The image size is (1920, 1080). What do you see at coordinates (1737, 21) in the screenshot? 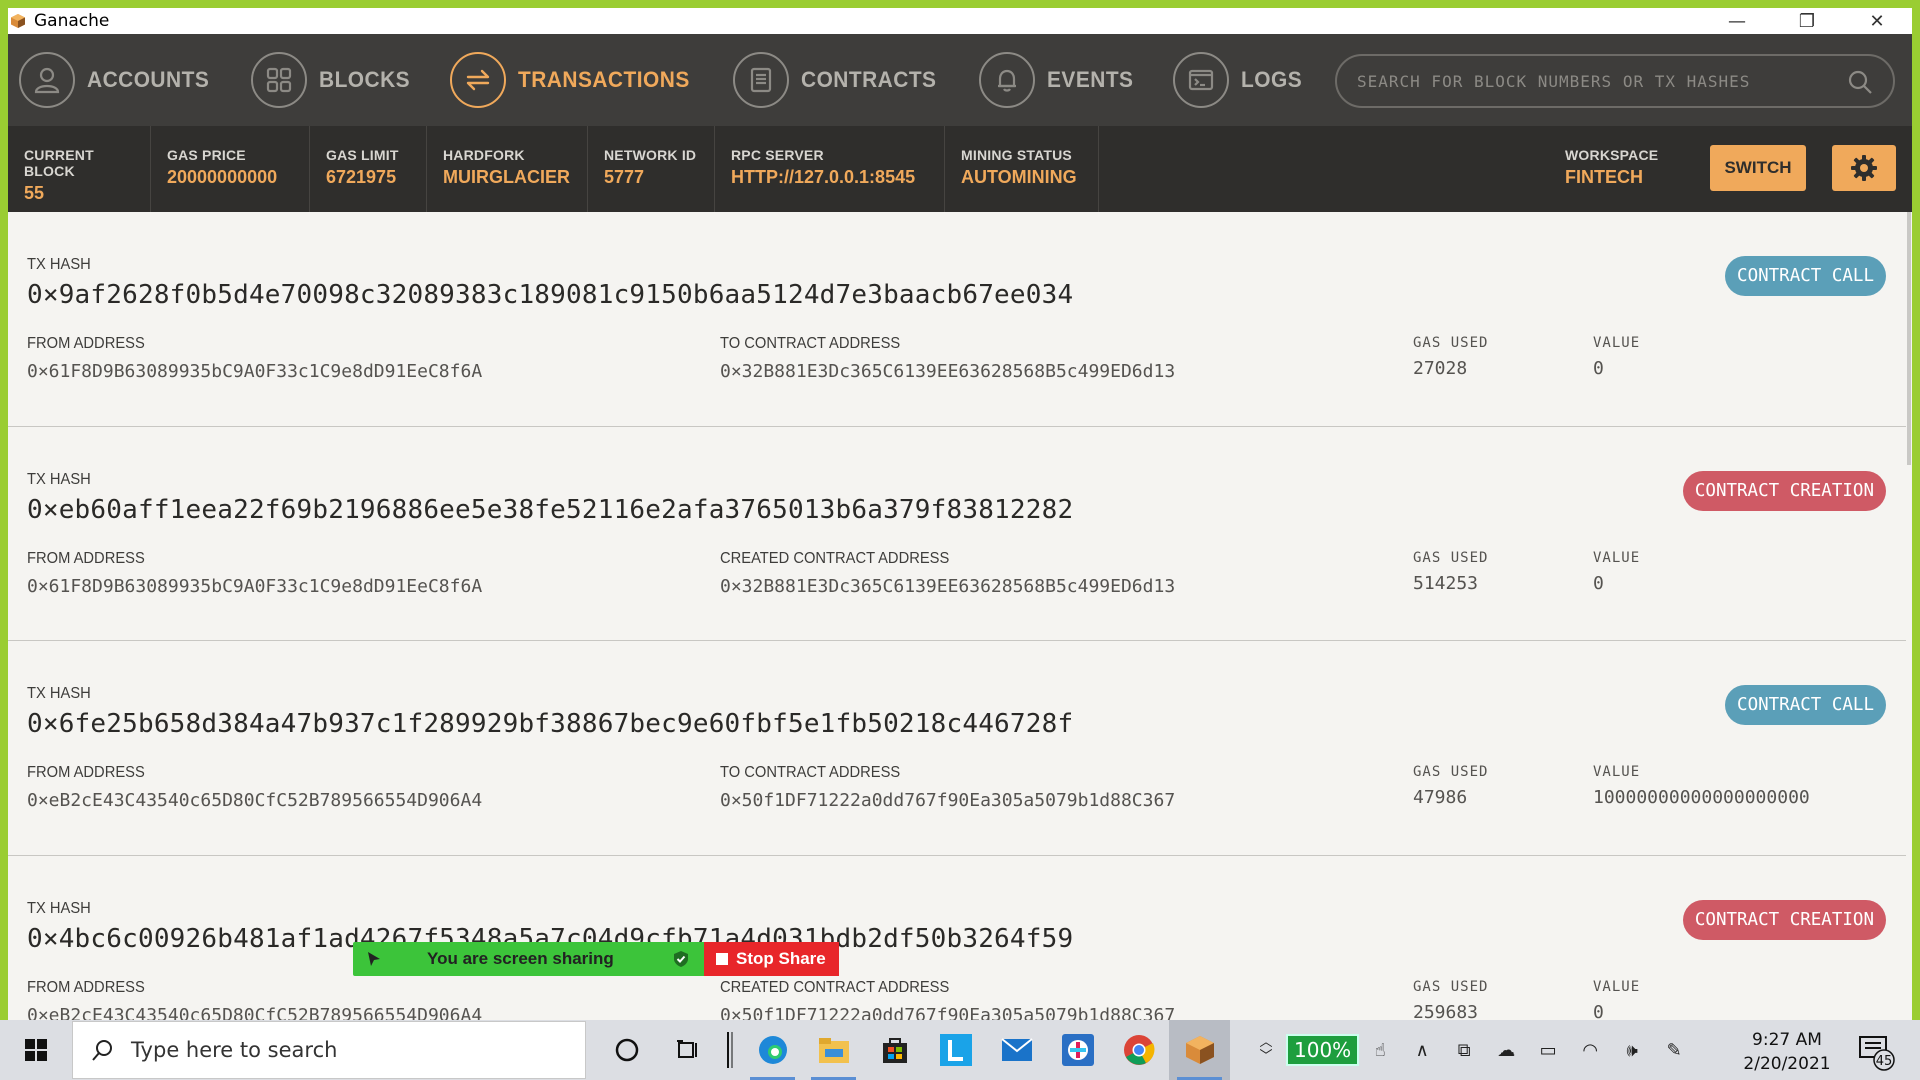
I see `minimize-button: —` at bounding box center [1737, 21].